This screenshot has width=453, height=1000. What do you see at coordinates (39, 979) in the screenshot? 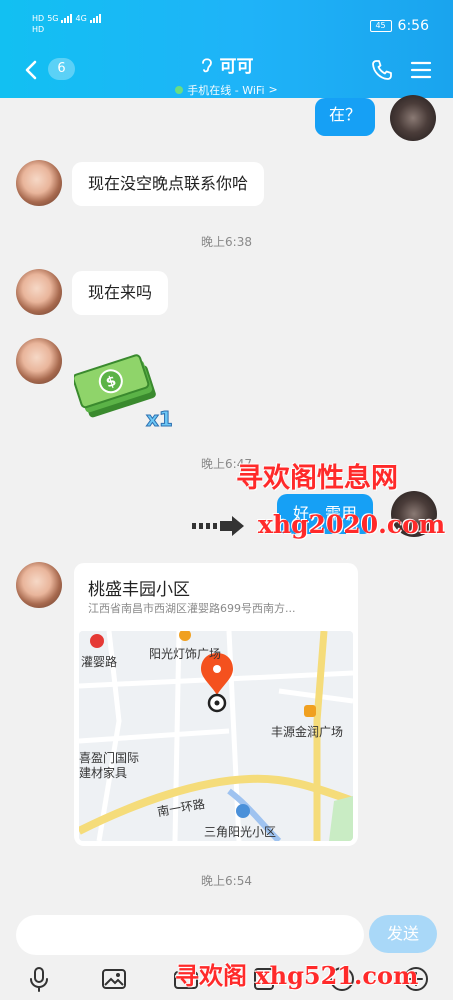
I see `microphone-icon` at bounding box center [39, 979].